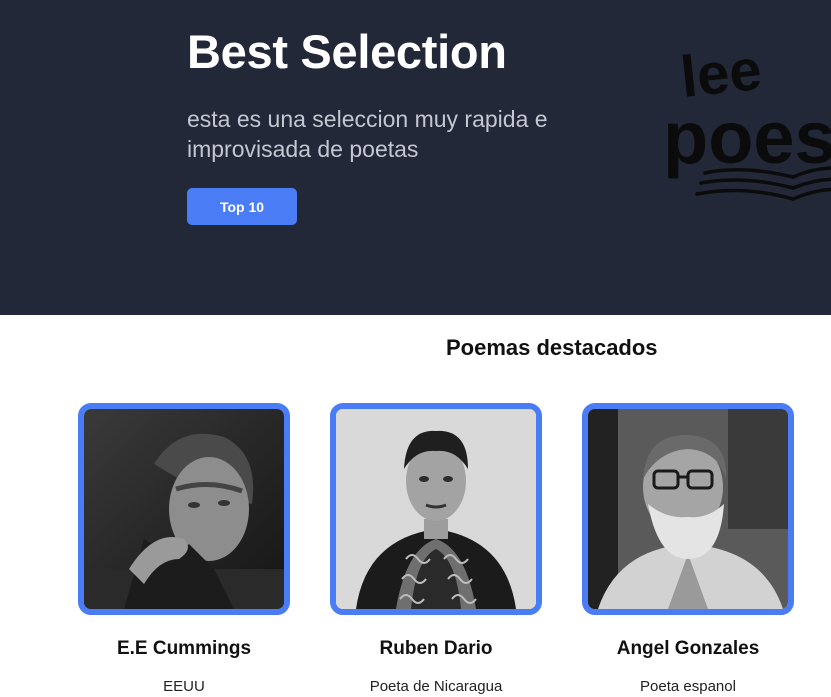 This screenshot has height=697, width=831. I want to click on poet-name: Angel Gonzales, so click(688, 648).